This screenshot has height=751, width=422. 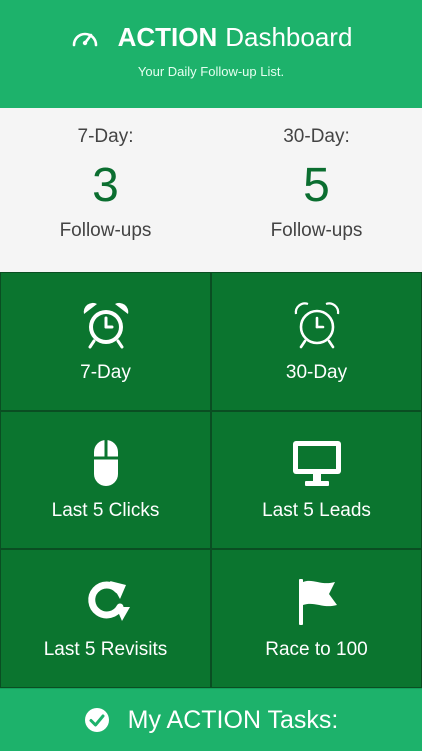 What do you see at coordinates (105, 185) in the screenshot?
I see `stat-count: 3` at bounding box center [105, 185].